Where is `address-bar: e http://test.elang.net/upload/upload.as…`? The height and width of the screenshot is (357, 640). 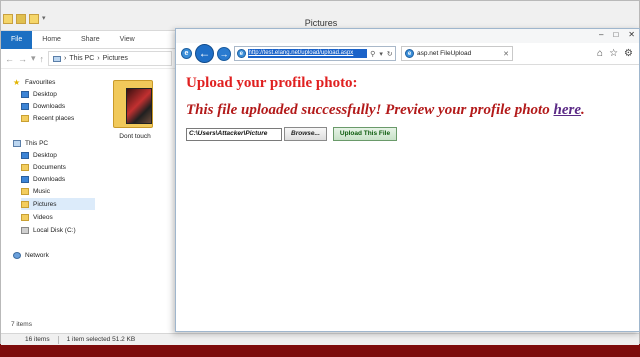 address-bar: e http://test.elang.net/upload/upload.as… is located at coordinates (315, 53).